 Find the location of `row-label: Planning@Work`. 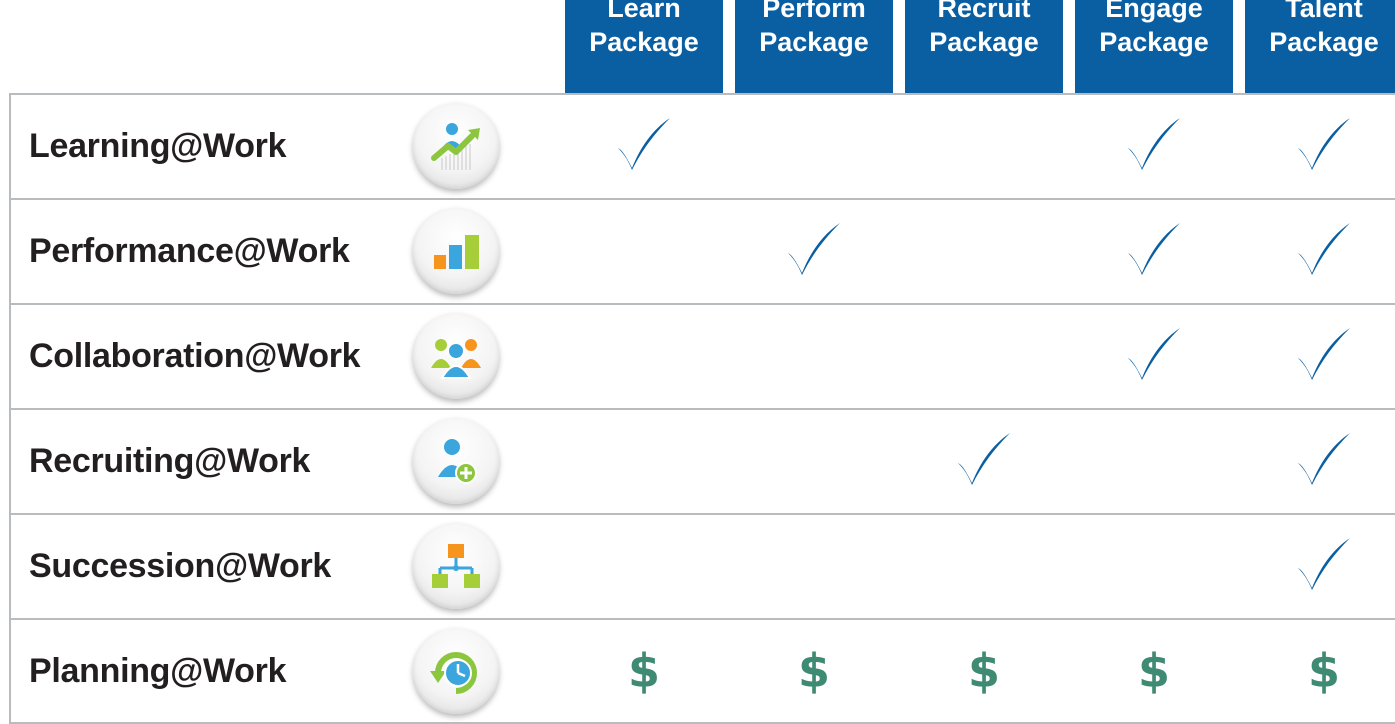

row-label: Planning@Work is located at coordinates (158, 670).